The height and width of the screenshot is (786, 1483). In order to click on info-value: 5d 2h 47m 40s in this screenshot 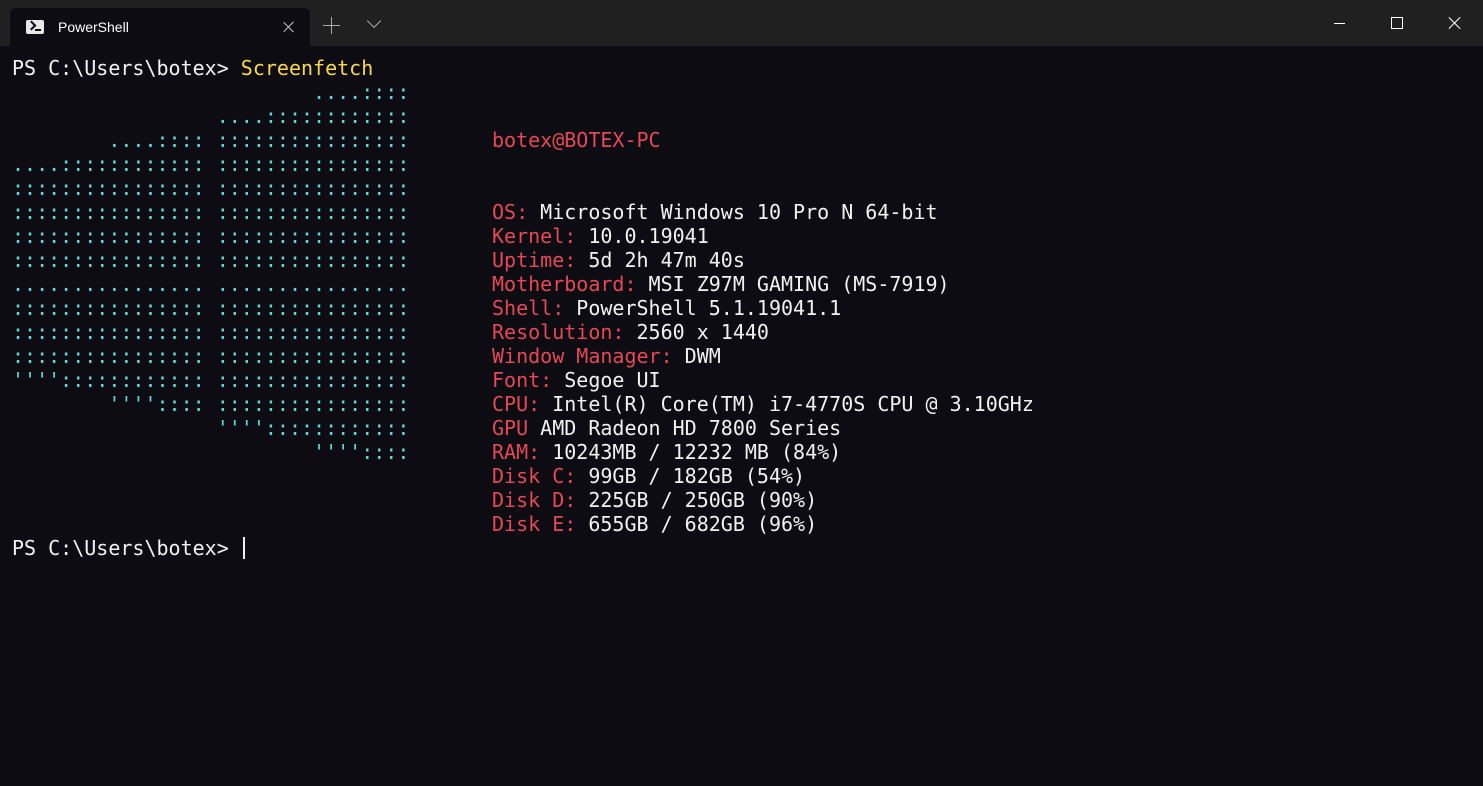, I will do `click(666, 260)`.